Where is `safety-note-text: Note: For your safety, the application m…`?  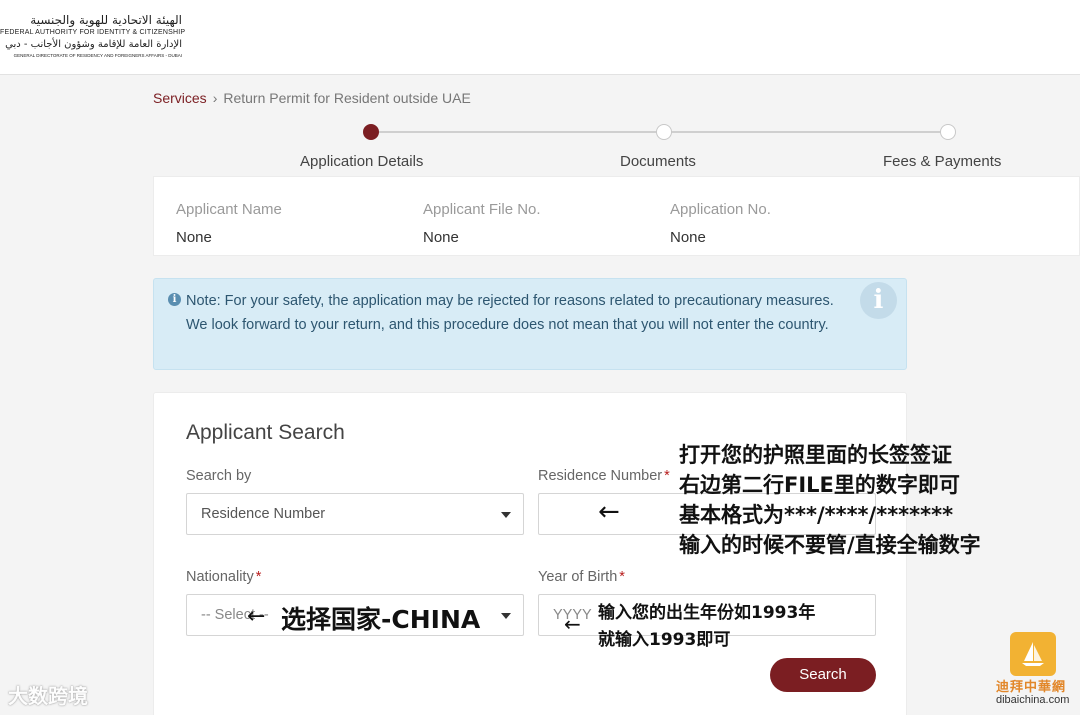 safety-note-text: Note: For your safety, the application m… is located at coordinates (510, 313).